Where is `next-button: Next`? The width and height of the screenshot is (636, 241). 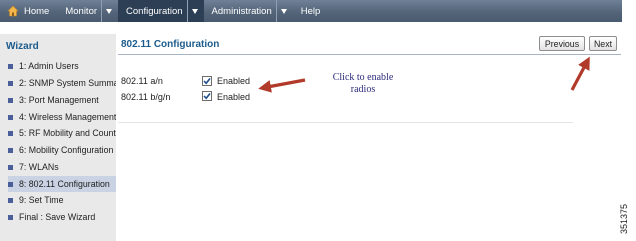 next-button: Next is located at coordinates (603, 43).